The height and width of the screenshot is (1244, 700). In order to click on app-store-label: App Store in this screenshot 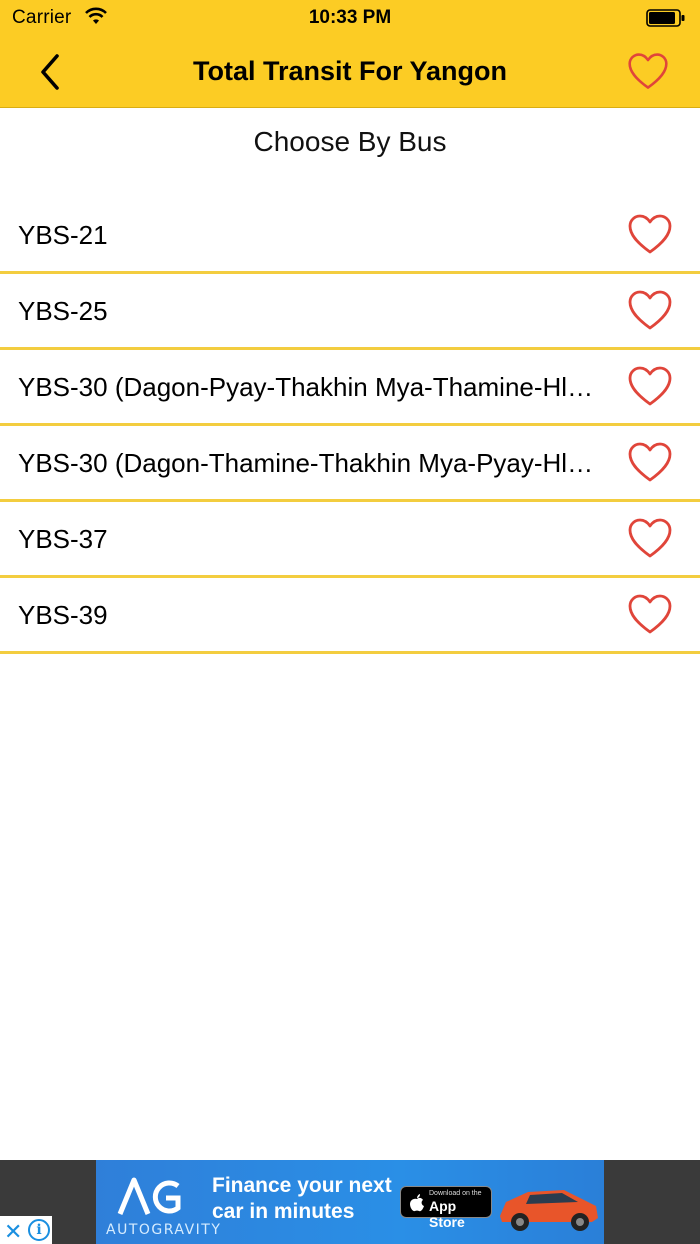, I will do `click(447, 1214)`.